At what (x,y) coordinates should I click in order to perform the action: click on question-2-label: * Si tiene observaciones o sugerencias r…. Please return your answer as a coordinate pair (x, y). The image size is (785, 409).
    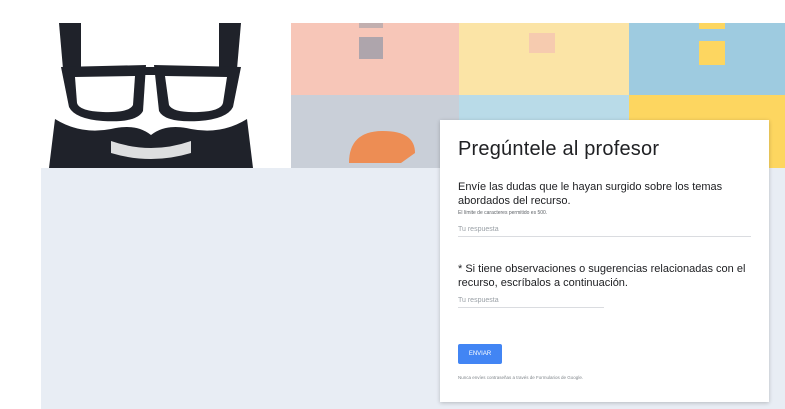
    Looking at the image, I should click on (602, 276).